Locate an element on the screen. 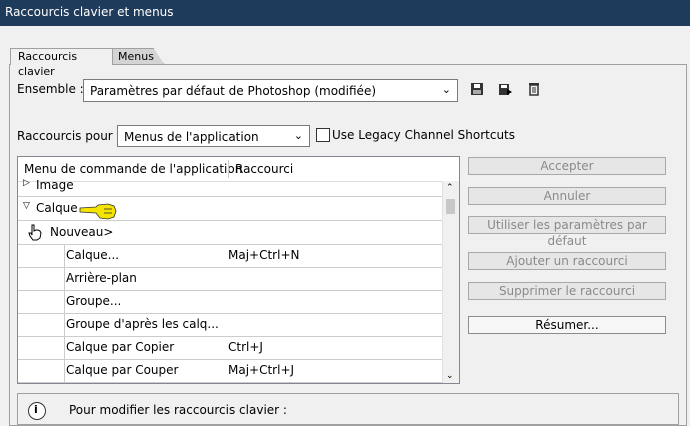 The width and height of the screenshot is (690, 426). scroll-down-icon: ⌄ is located at coordinates (450, 376).